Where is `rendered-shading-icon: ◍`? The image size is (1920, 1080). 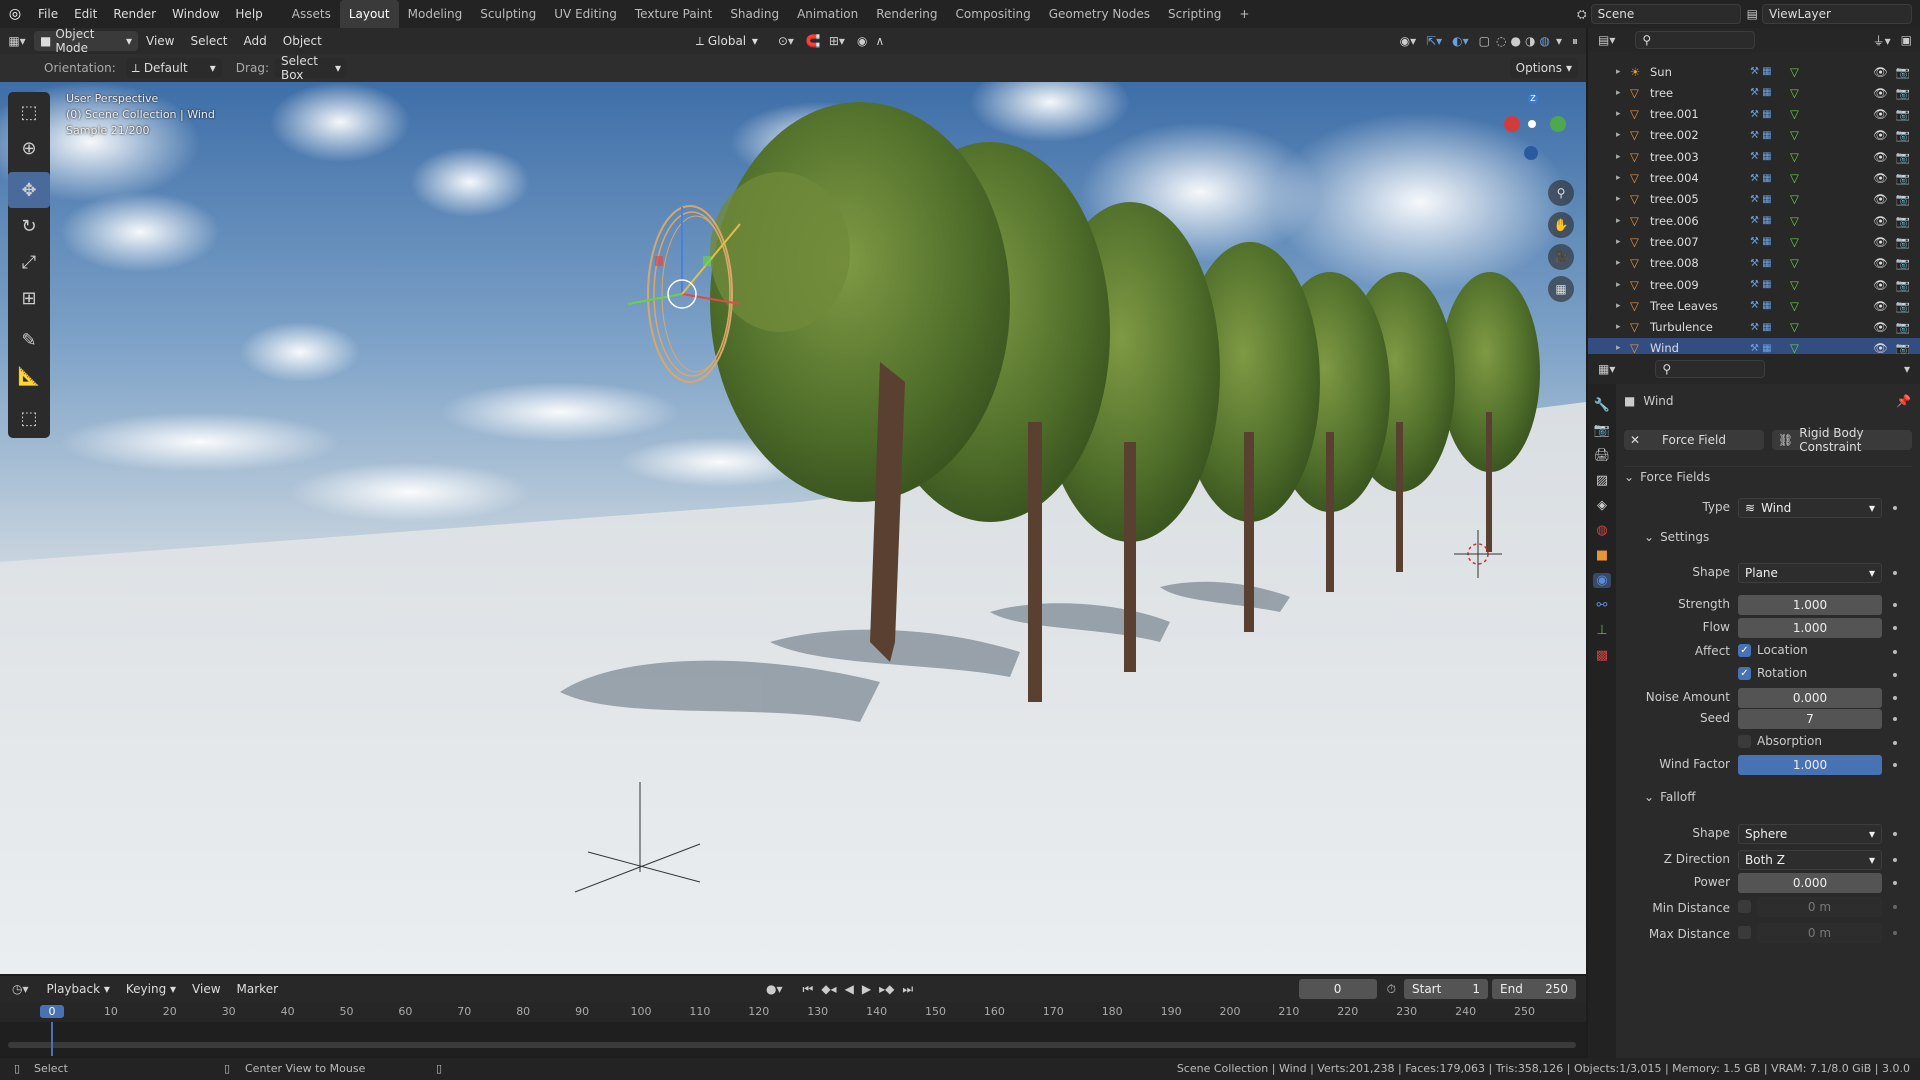 rendered-shading-icon: ◍ is located at coordinates (1544, 41).